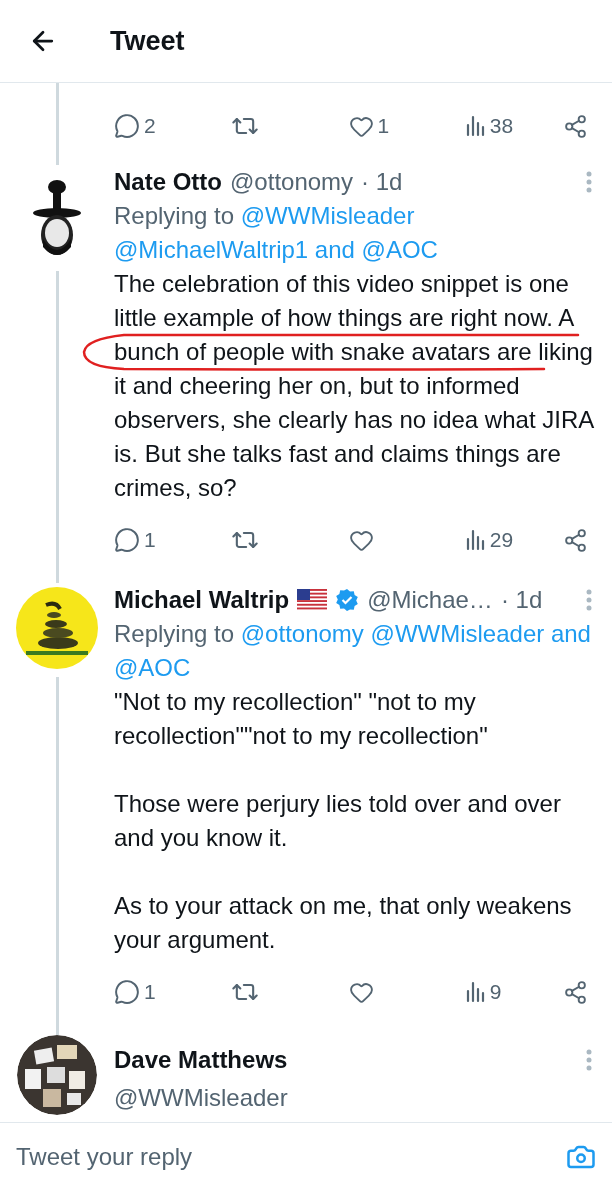 The image size is (612, 1200). Describe the element at coordinates (291, 1156) in the screenshot. I see `reply-input-field: Tweet your reply` at that location.